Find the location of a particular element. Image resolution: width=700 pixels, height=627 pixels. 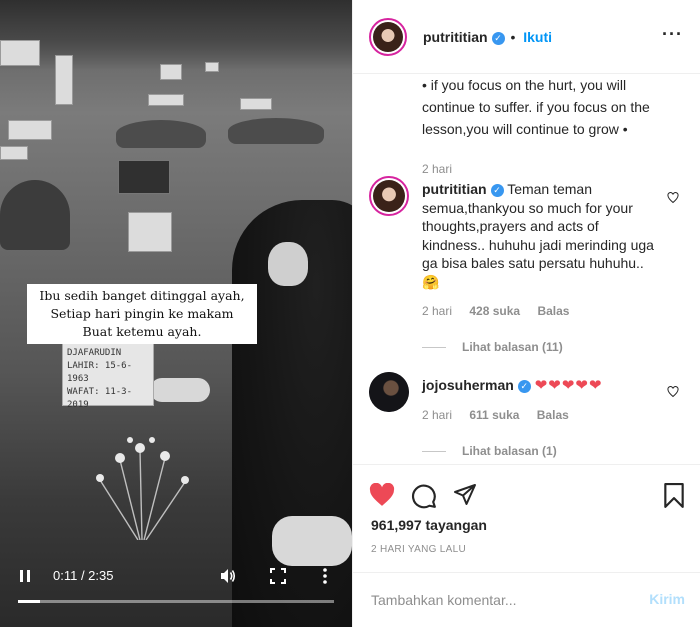

comment-input is located at coordinates (501, 600).